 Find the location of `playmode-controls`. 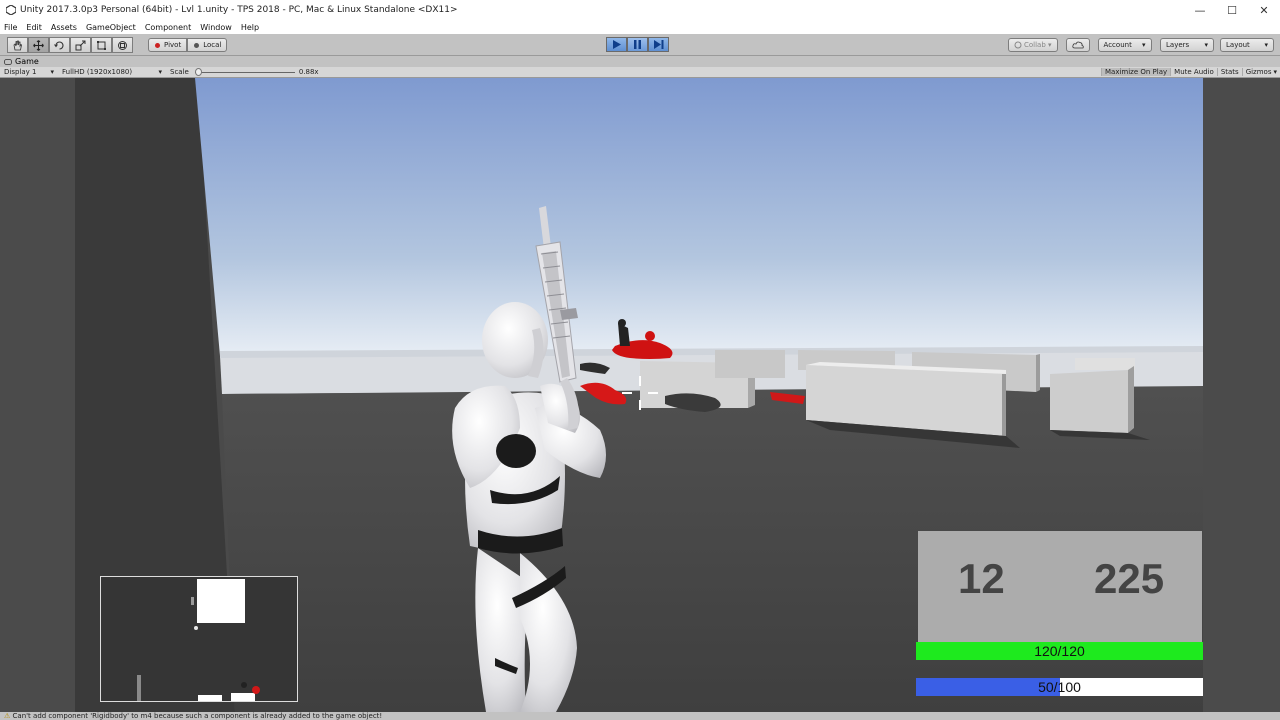

playmode-controls is located at coordinates (637, 45).